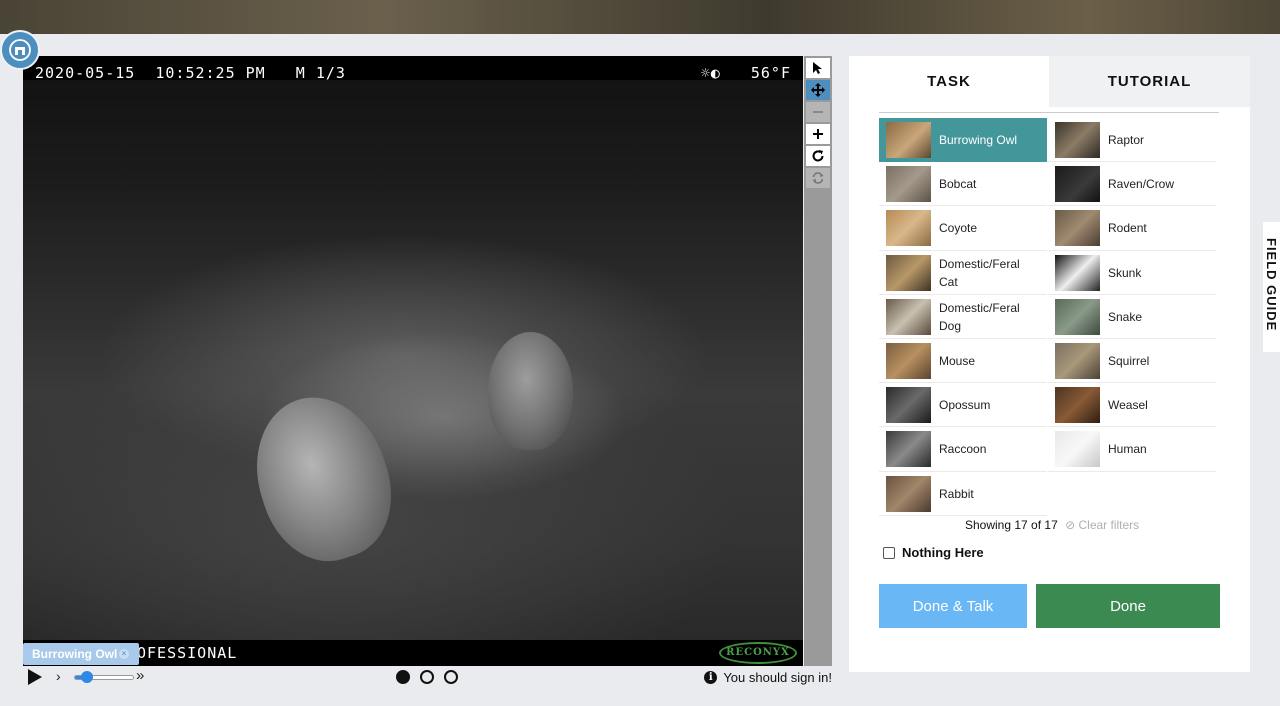 The image size is (1280, 706). I want to click on nothing-here-checkbox, so click(889, 552).